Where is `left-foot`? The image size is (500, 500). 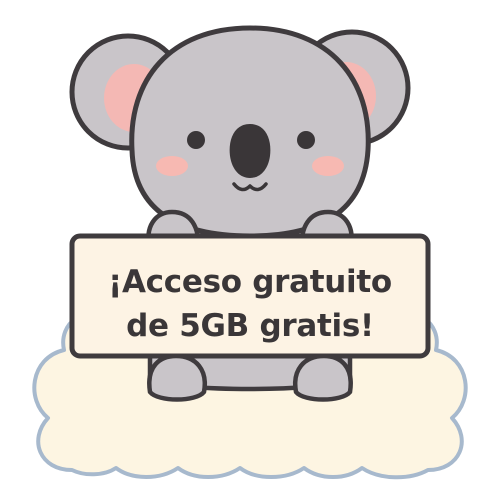
left-foot is located at coordinates (177, 377).